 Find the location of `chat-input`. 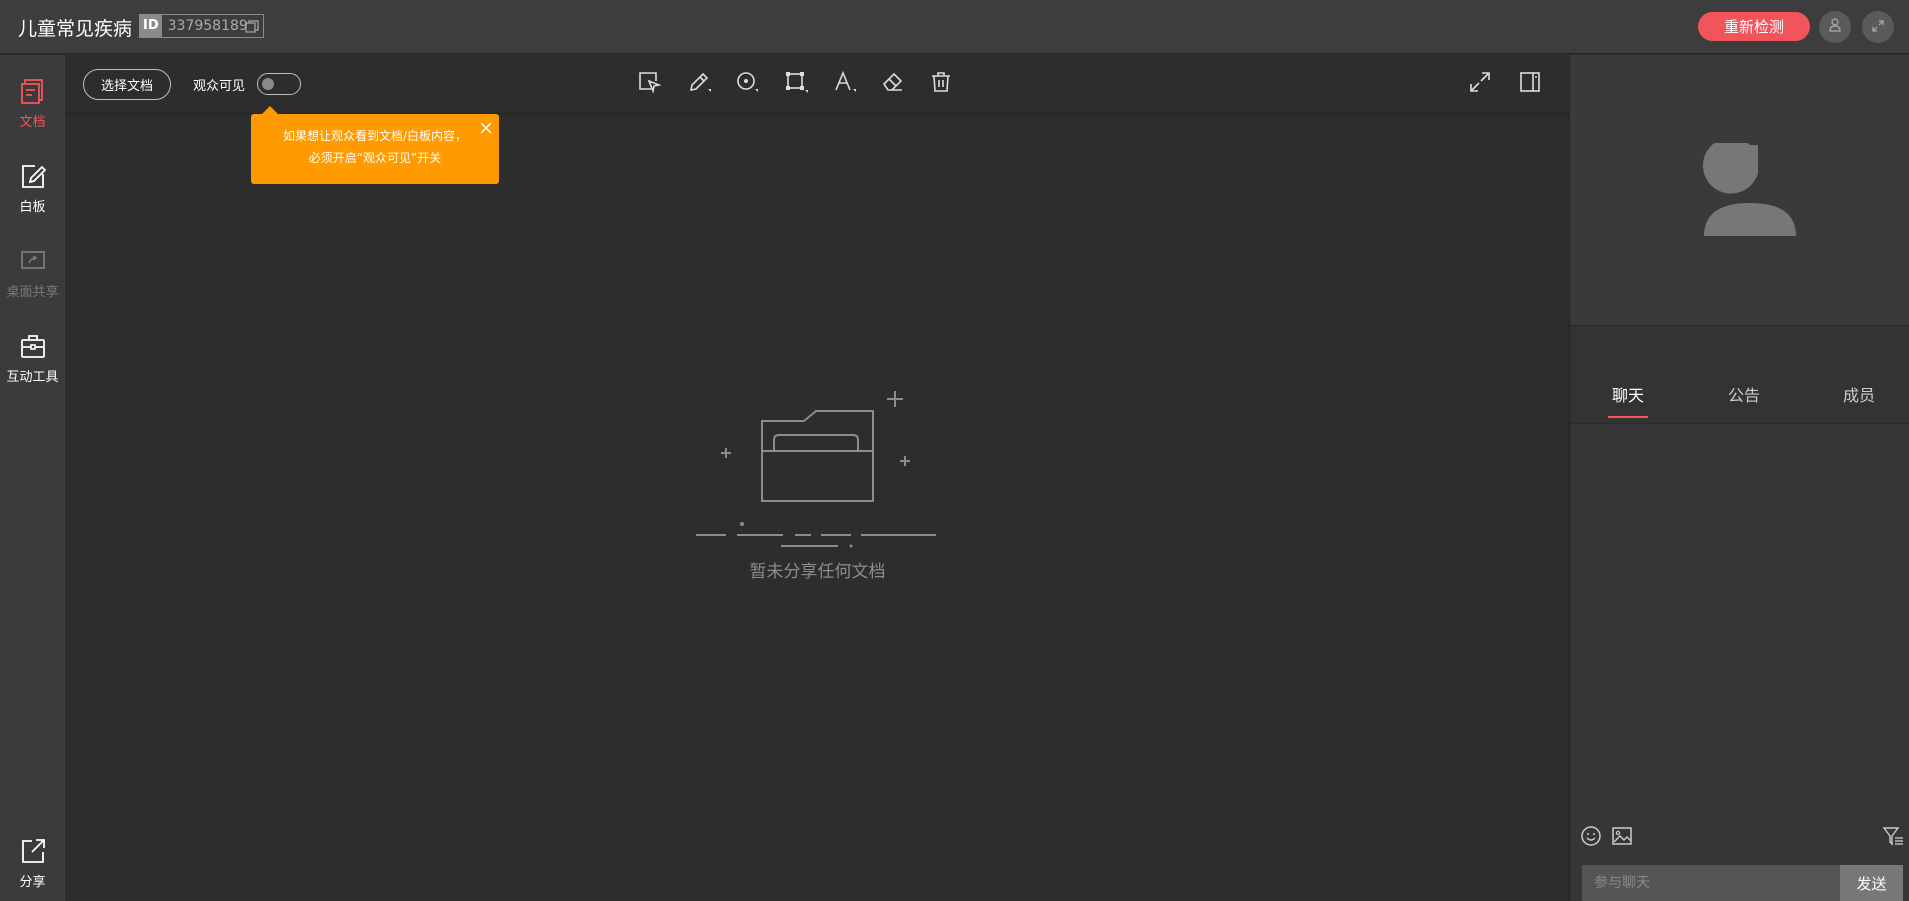

chat-input is located at coordinates (1711, 883).